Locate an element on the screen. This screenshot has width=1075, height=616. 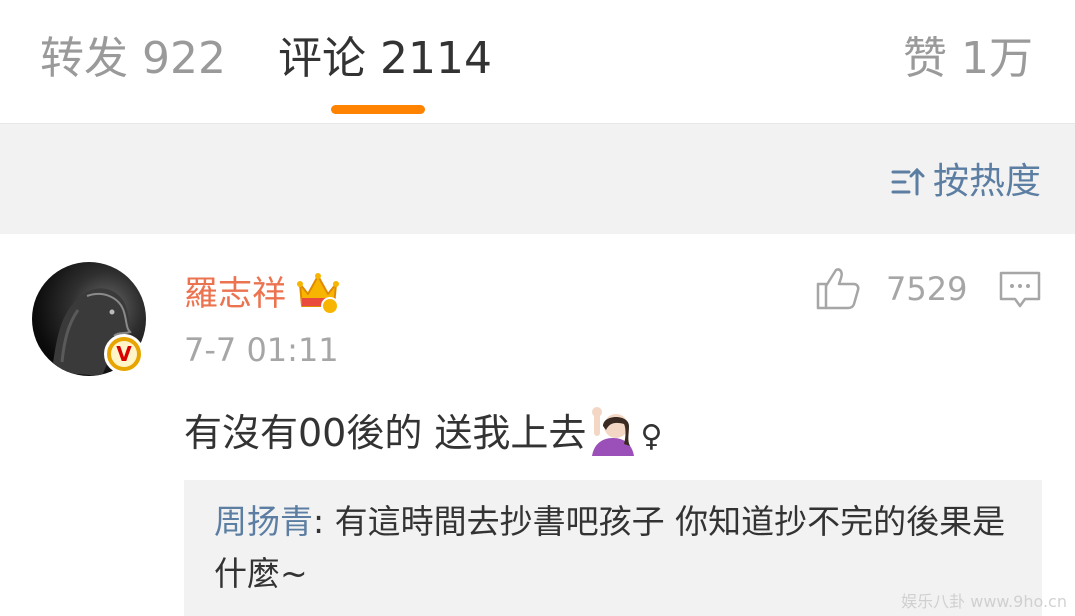
person-raising-hand-emoji is located at coordinates (613, 431).